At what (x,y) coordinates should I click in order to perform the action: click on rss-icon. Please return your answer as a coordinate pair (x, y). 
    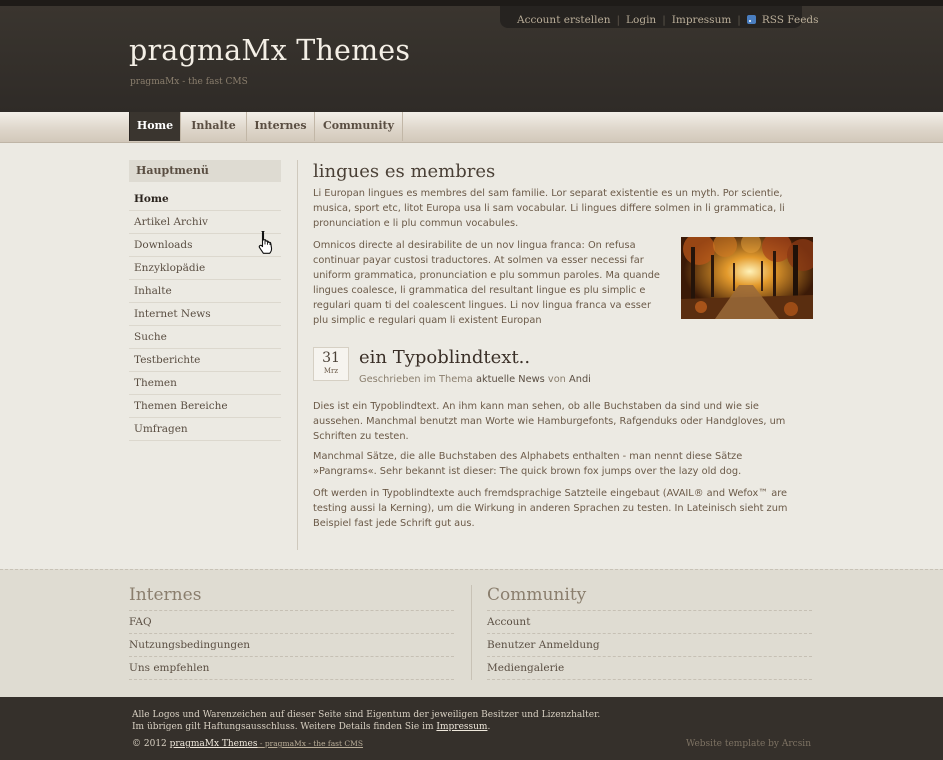
    Looking at the image, I should click on (751, 19).